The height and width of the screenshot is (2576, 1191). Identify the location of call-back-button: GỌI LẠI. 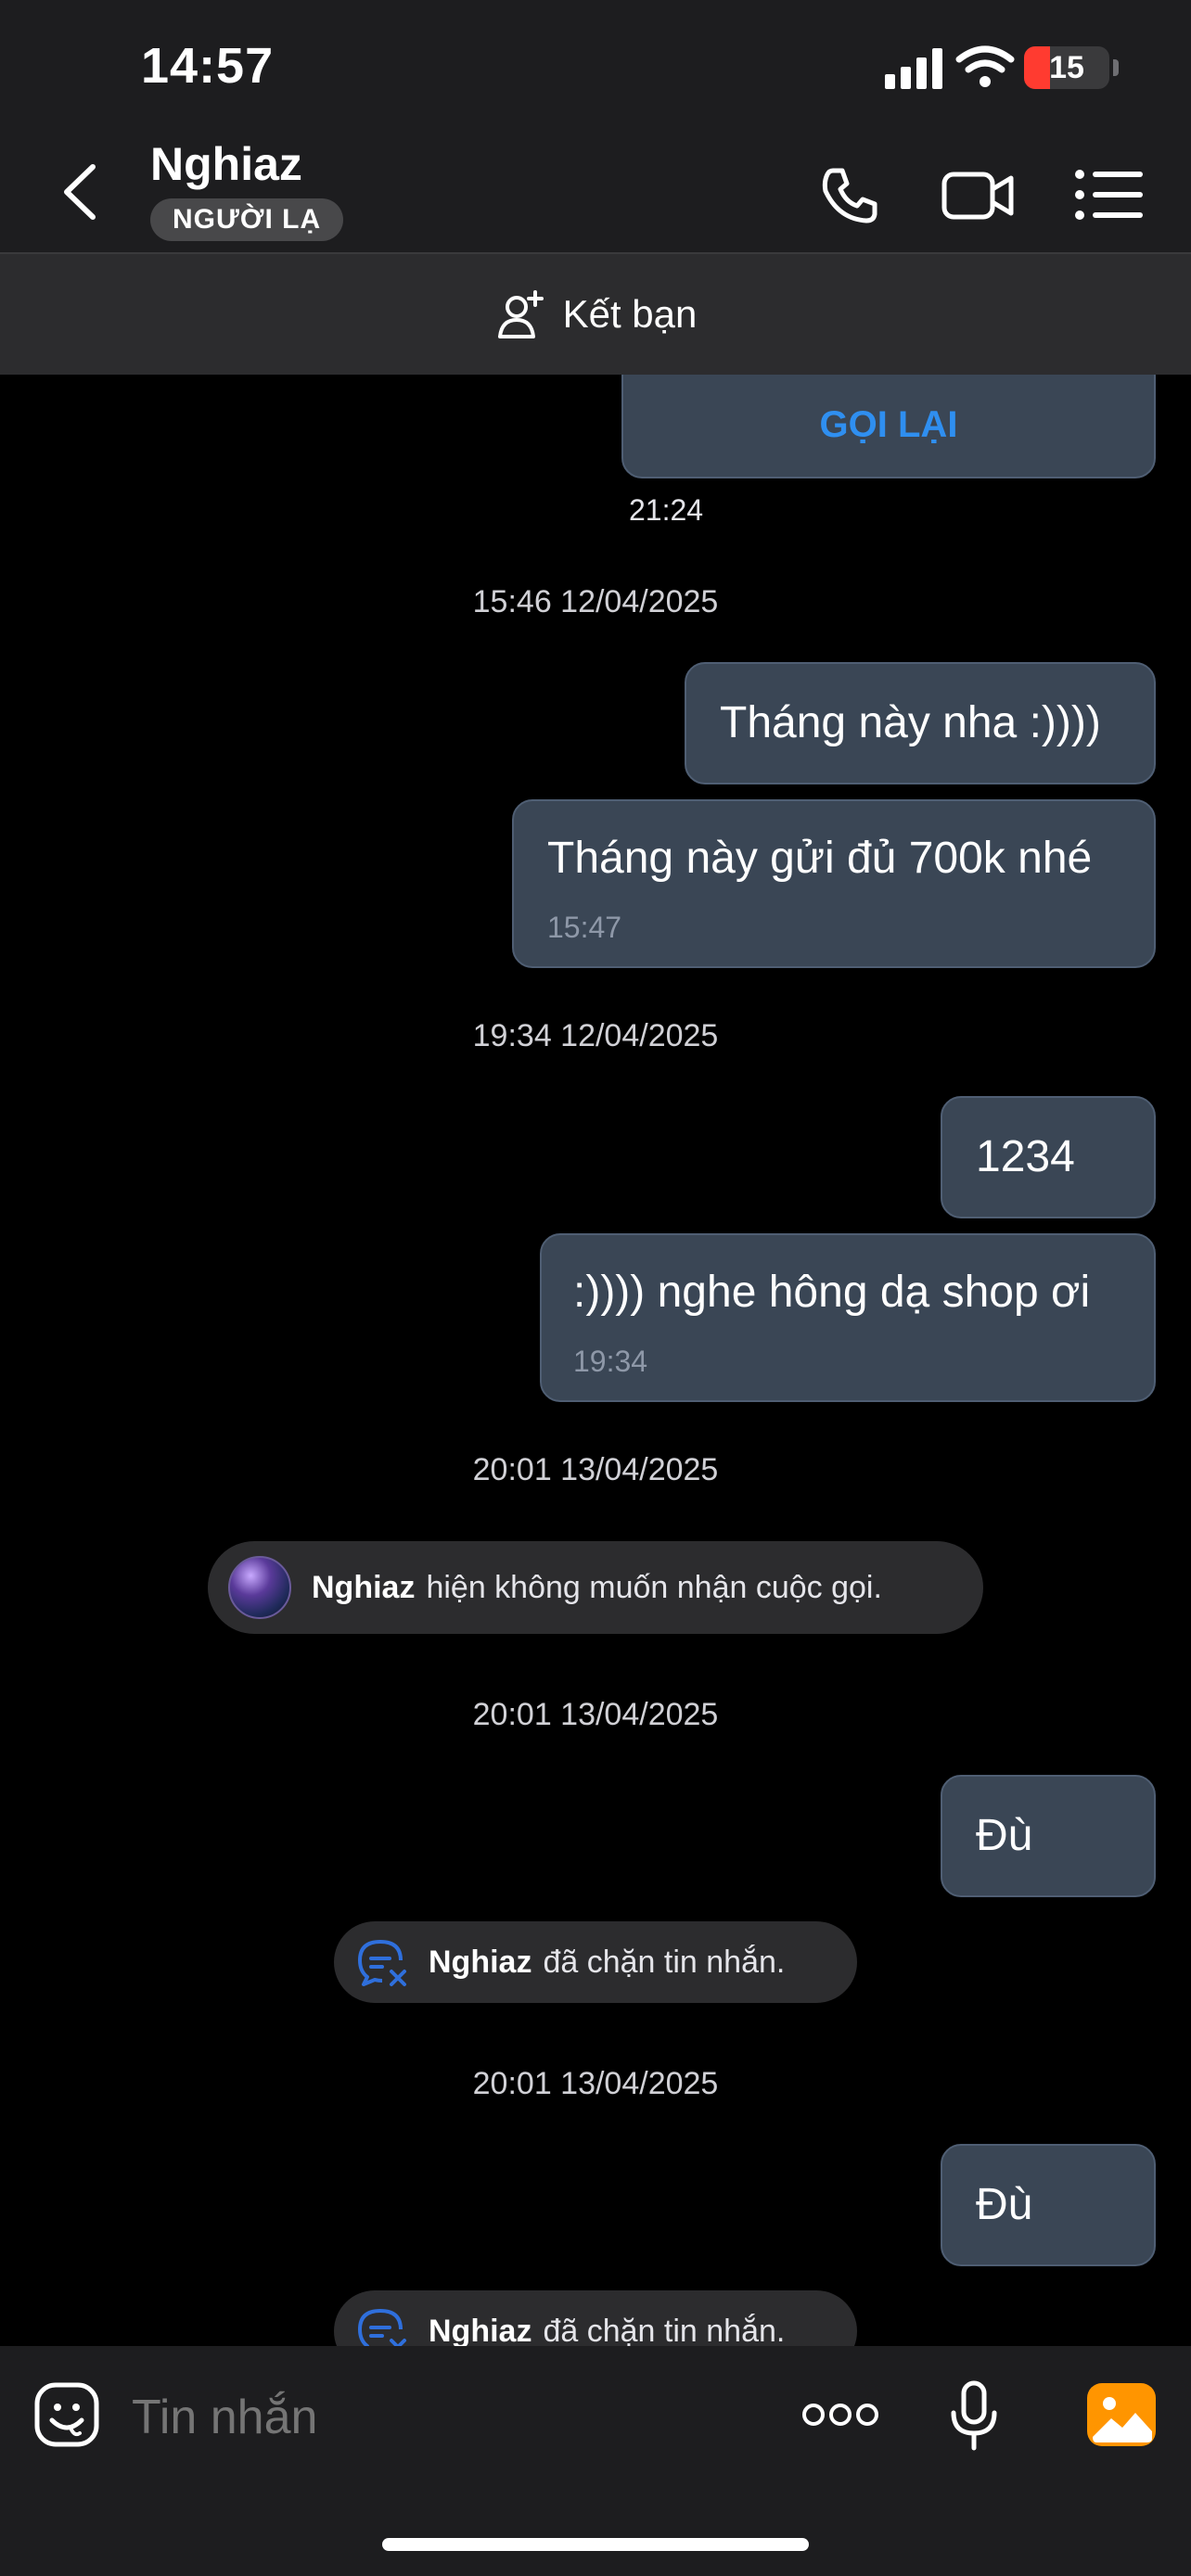
(888, 425).